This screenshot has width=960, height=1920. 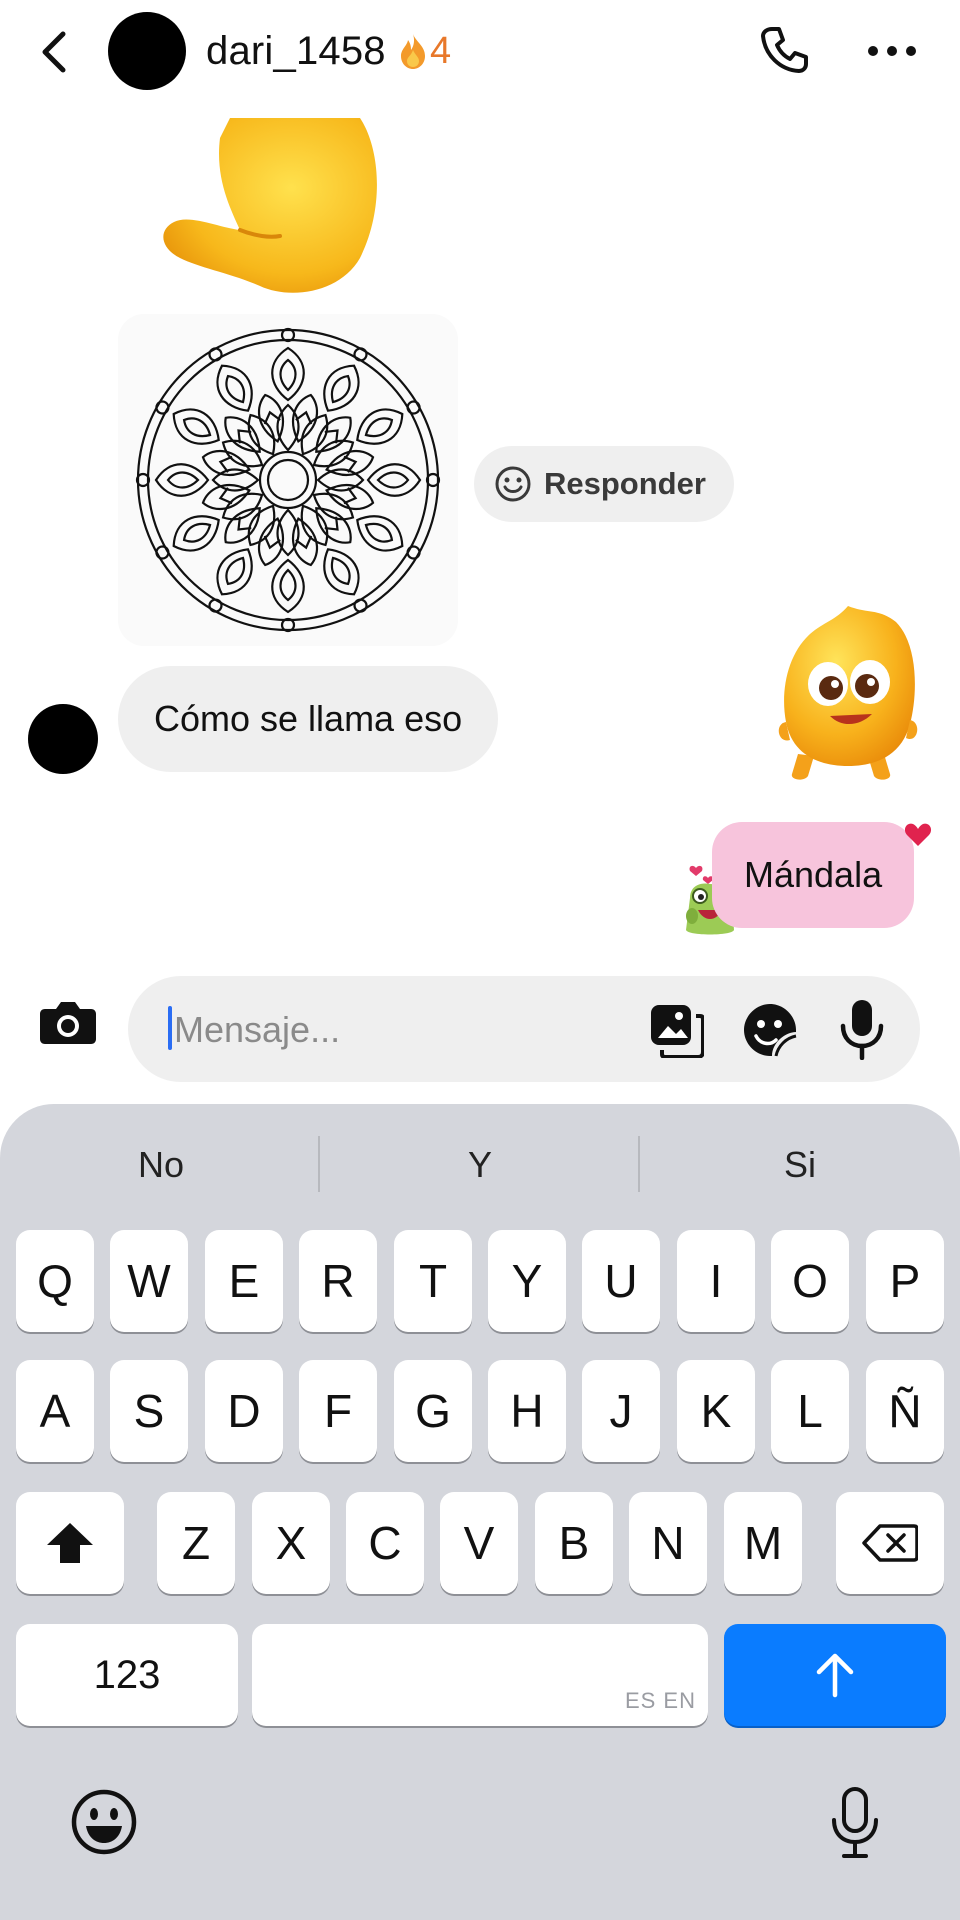 What do you see at coordinates (275, 208) in the screenshot?
I see `pointing-hand-sticker` at bounding box center [275, 208].